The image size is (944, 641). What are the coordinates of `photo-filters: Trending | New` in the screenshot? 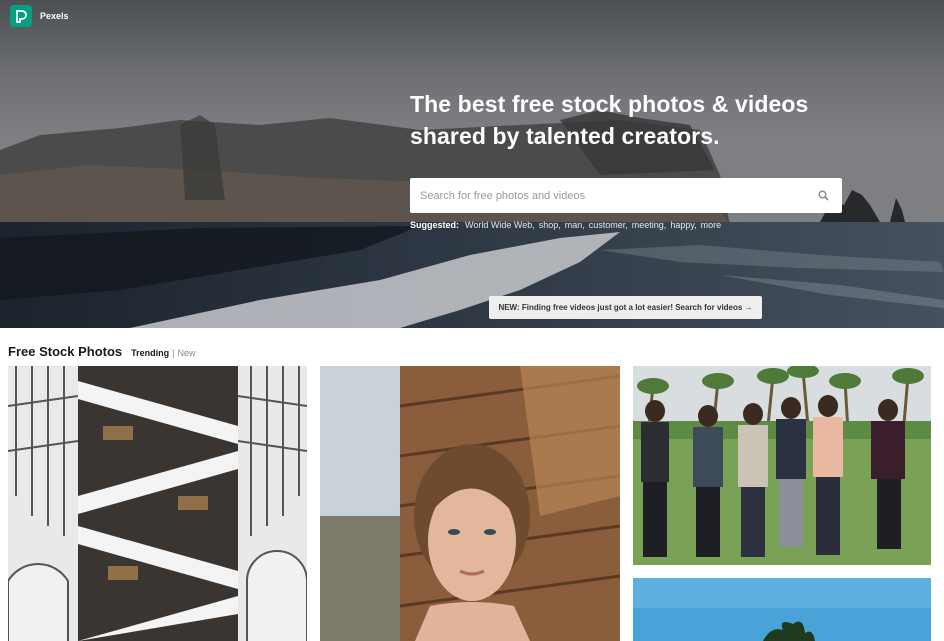 It's located at (163, 353).